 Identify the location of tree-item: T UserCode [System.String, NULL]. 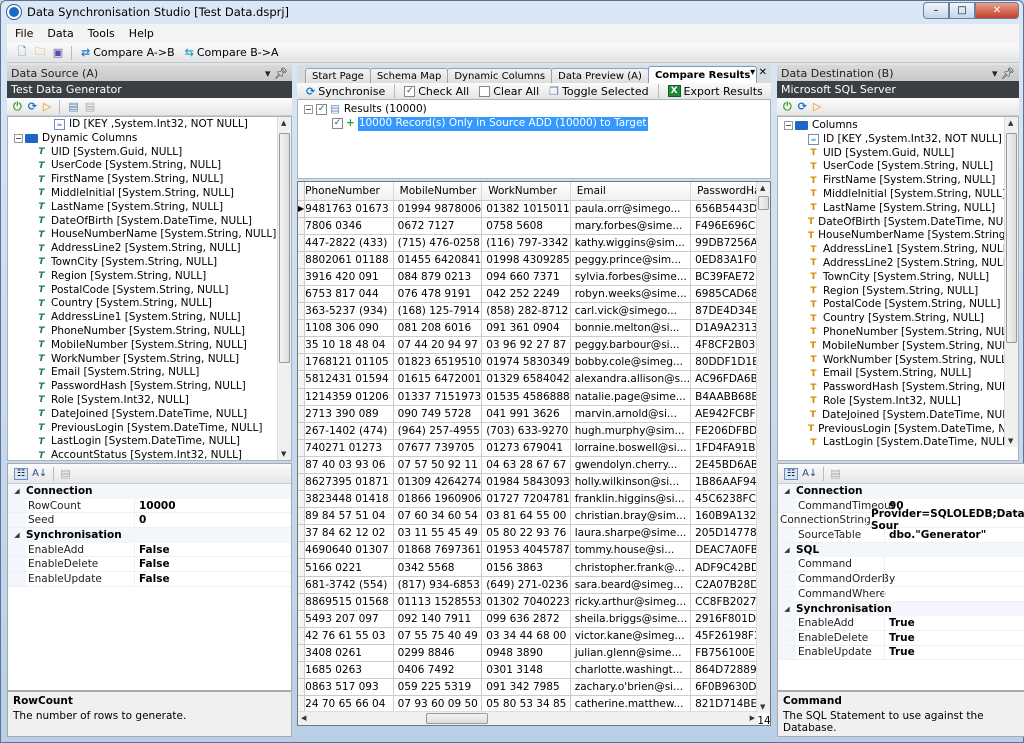
(152, 166).